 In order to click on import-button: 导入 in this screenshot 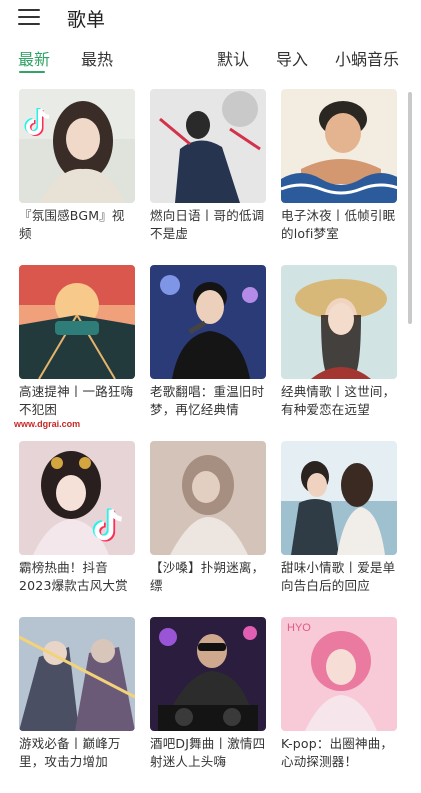, I will do `click(292, 58)`.